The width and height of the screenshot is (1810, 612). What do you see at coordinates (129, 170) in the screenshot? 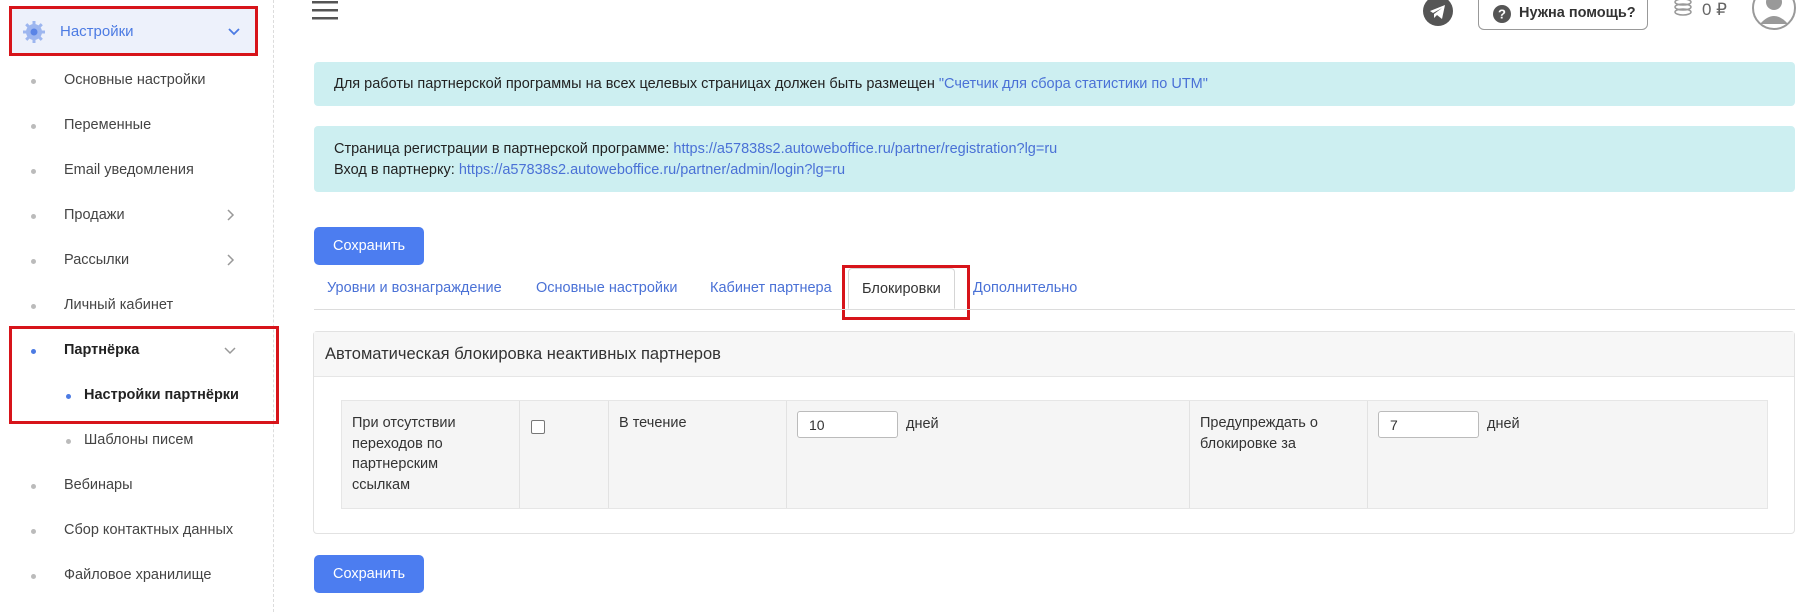
I see `sidebar-item-label: Email уведомления` at bounding box center [129, 170].